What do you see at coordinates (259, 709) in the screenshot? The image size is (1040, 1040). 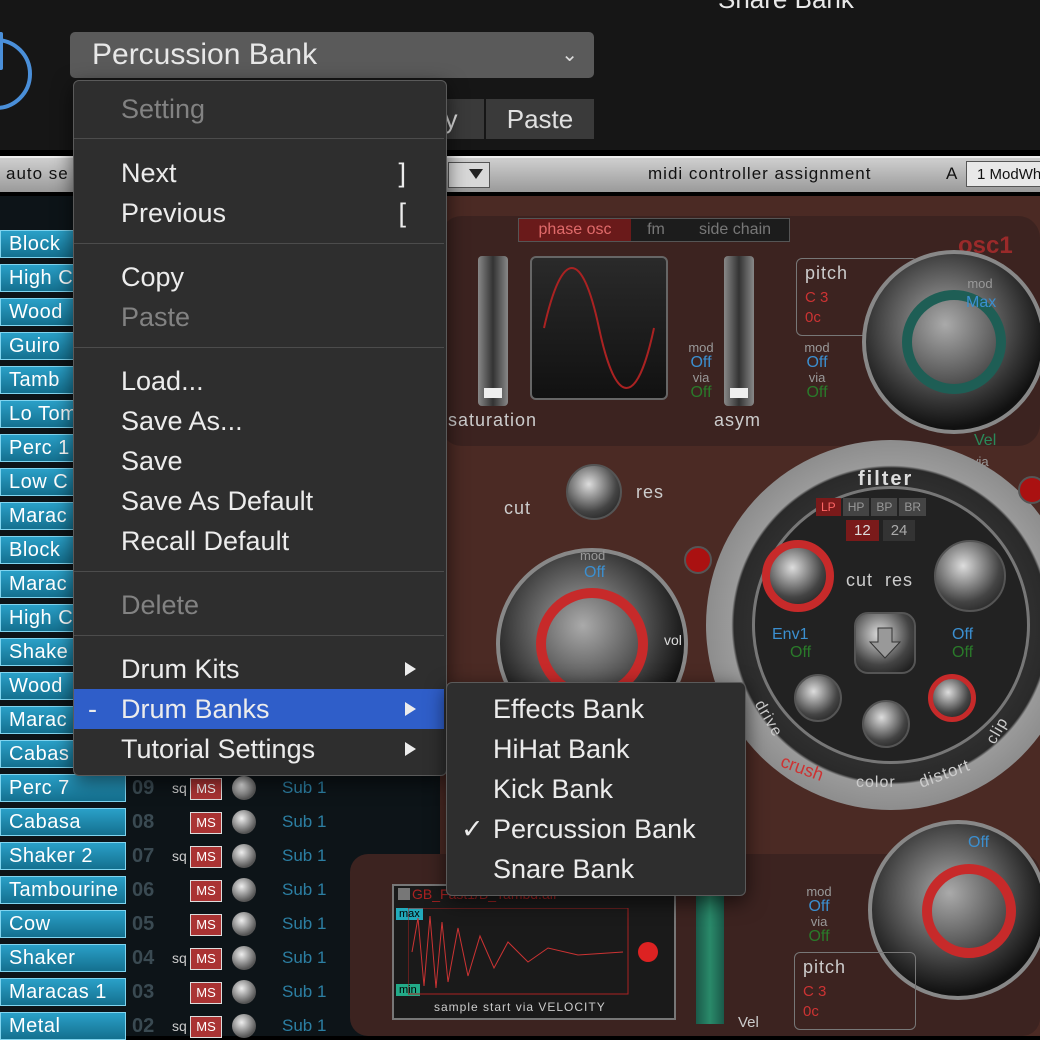 I see `menu-item-drum-banks: - Drum Banks` at bounding box center [259, 709].